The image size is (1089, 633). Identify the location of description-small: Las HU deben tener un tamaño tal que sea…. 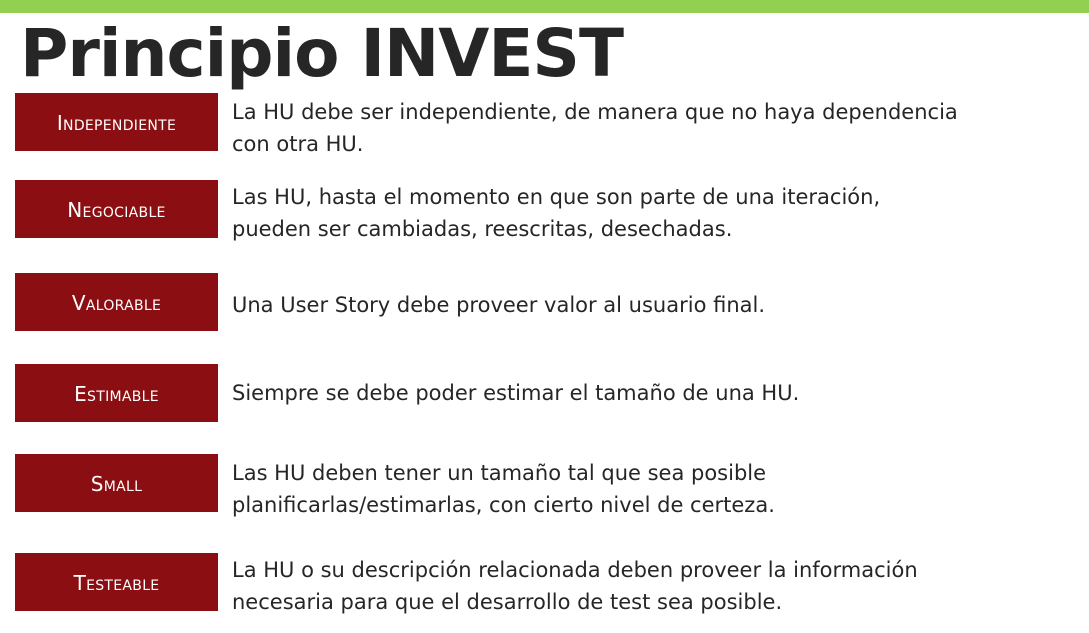
(652, 489).